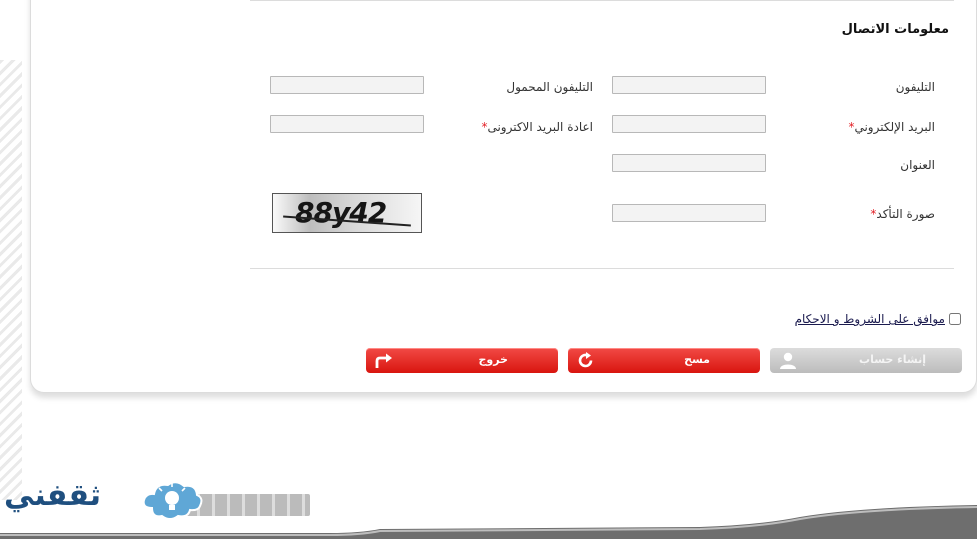  I want to click on phone-label-text: التليفون, so click(915, 87).